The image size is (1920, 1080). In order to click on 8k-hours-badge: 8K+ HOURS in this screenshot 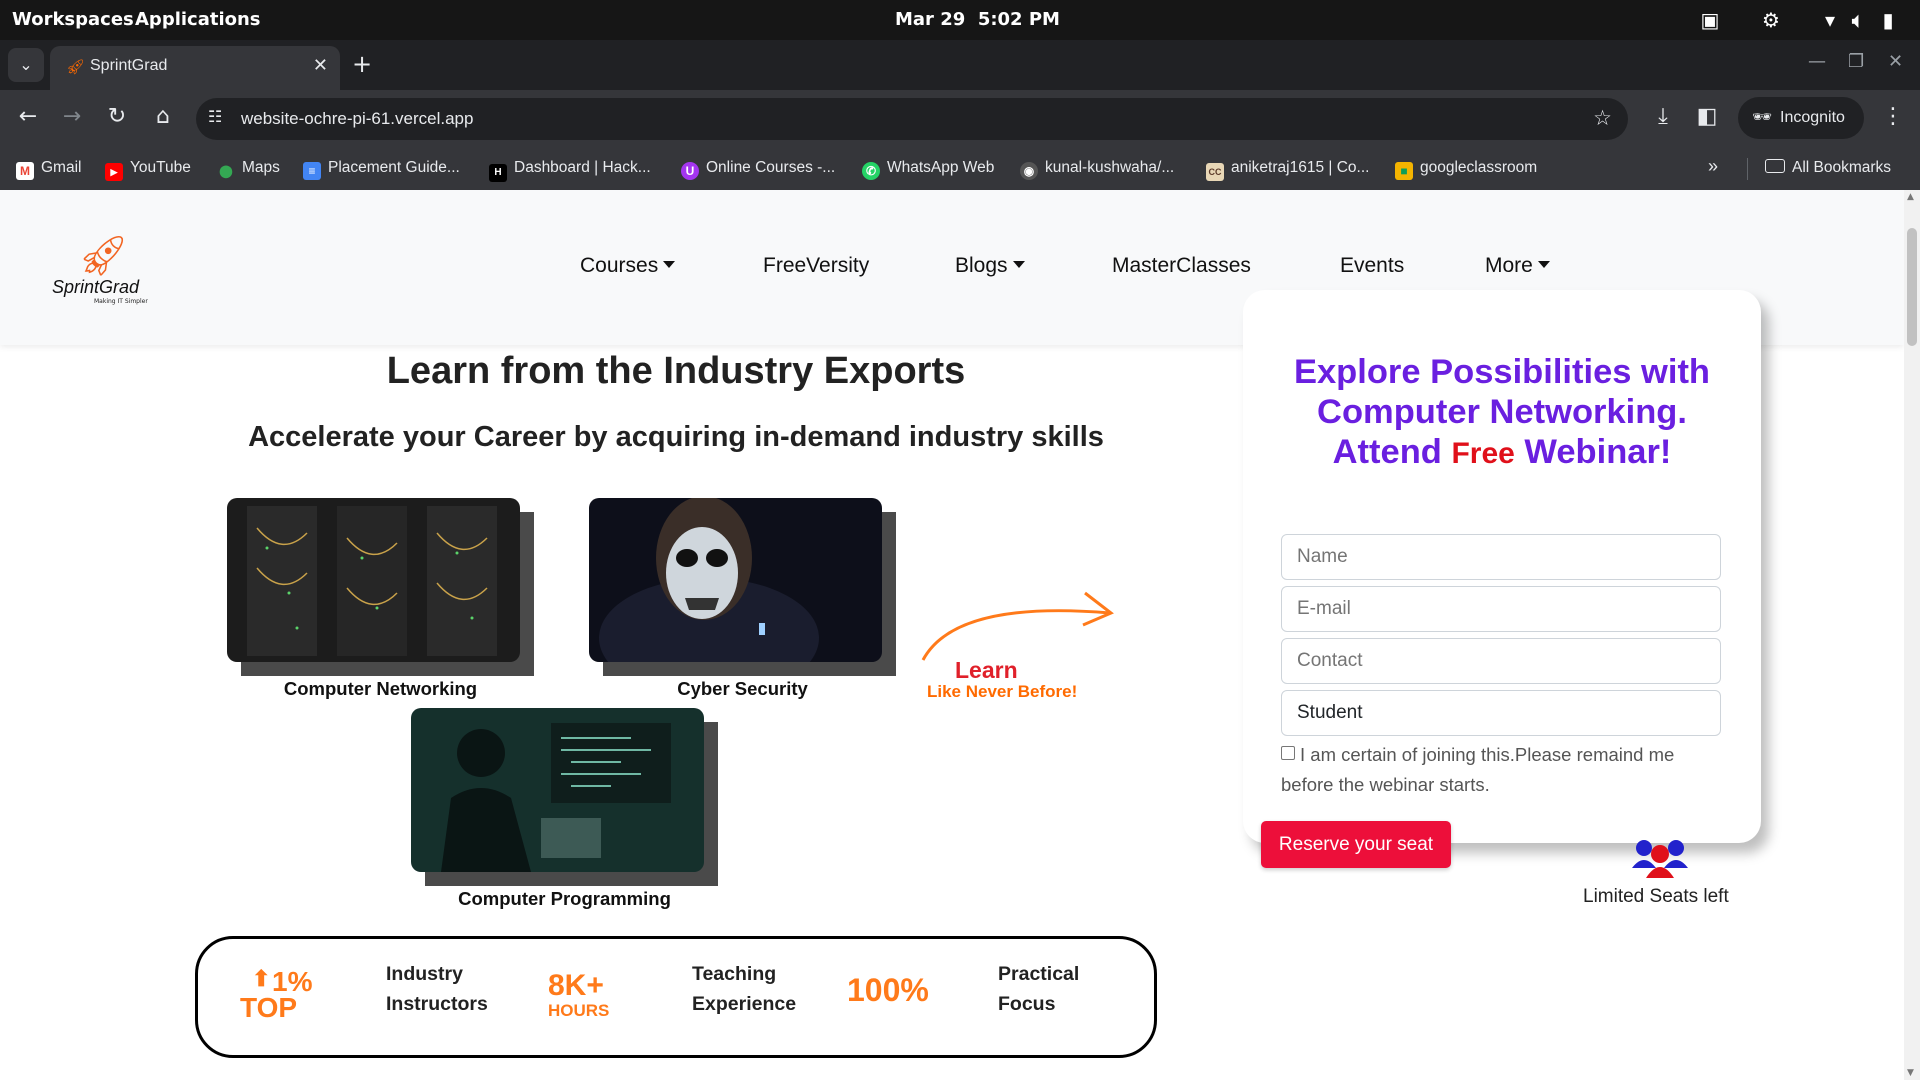, I will do `click(579, 994)`.